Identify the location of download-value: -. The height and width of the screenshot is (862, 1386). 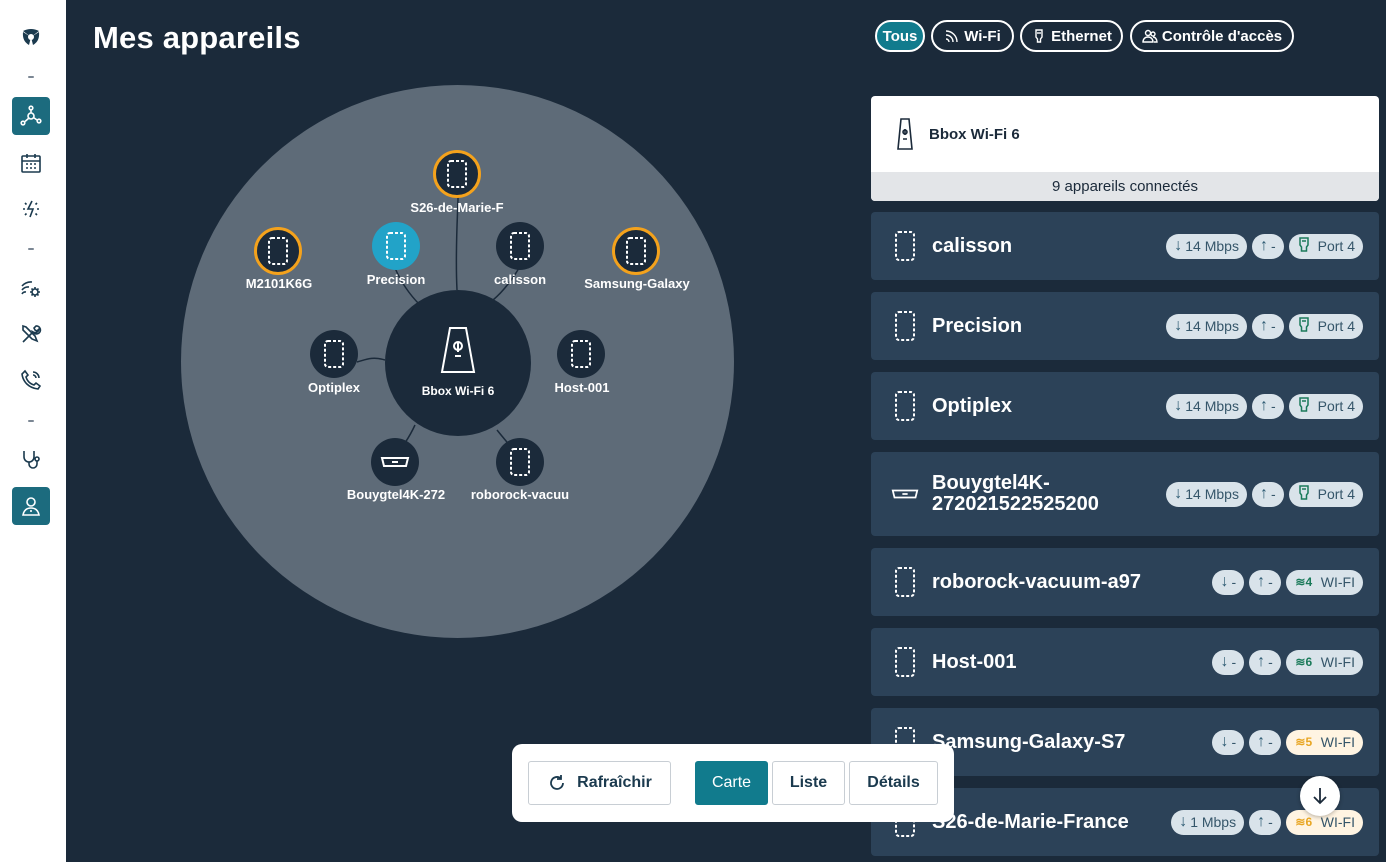
(1234, 662).